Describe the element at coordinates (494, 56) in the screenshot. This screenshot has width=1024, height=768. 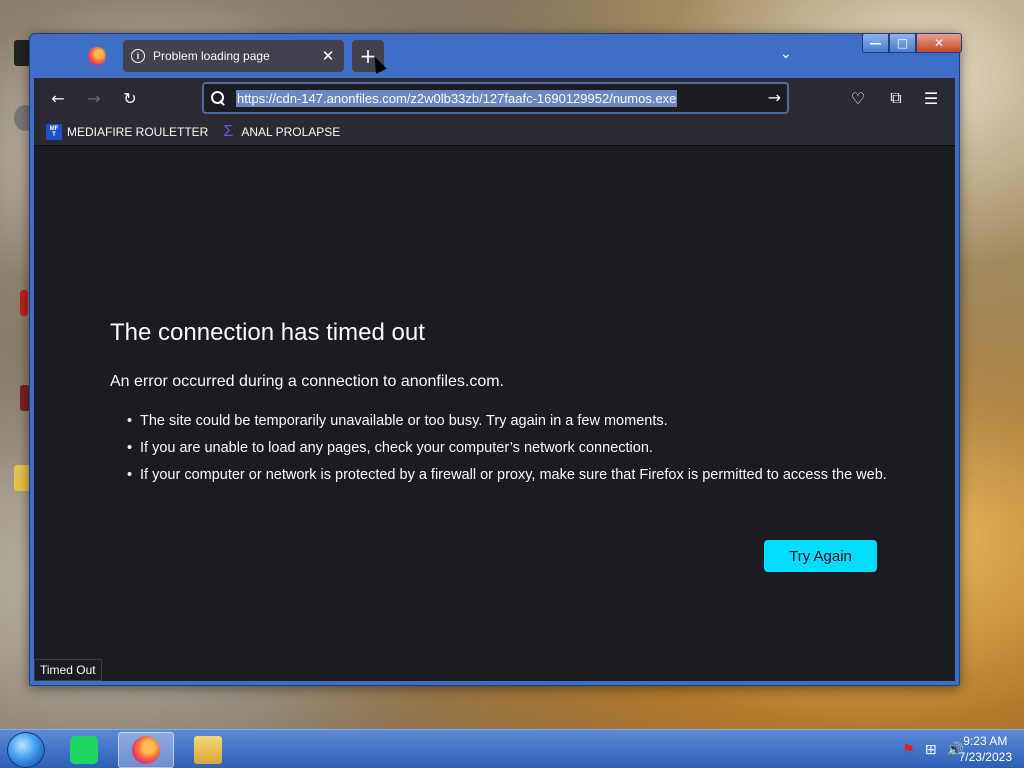
I see `title-bar: i Problem loading page ✕ + ⌄` at that location.